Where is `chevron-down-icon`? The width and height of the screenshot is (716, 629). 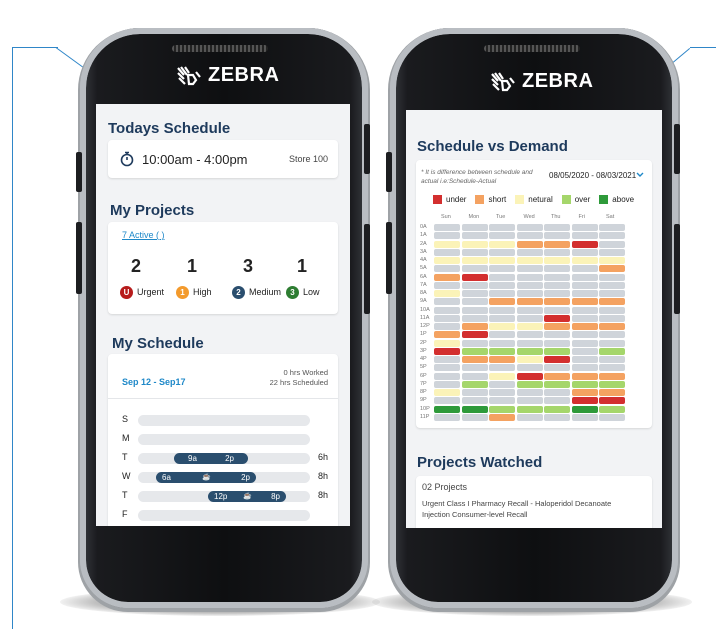
chevron-down-icon is located at coordinates (640, 175).